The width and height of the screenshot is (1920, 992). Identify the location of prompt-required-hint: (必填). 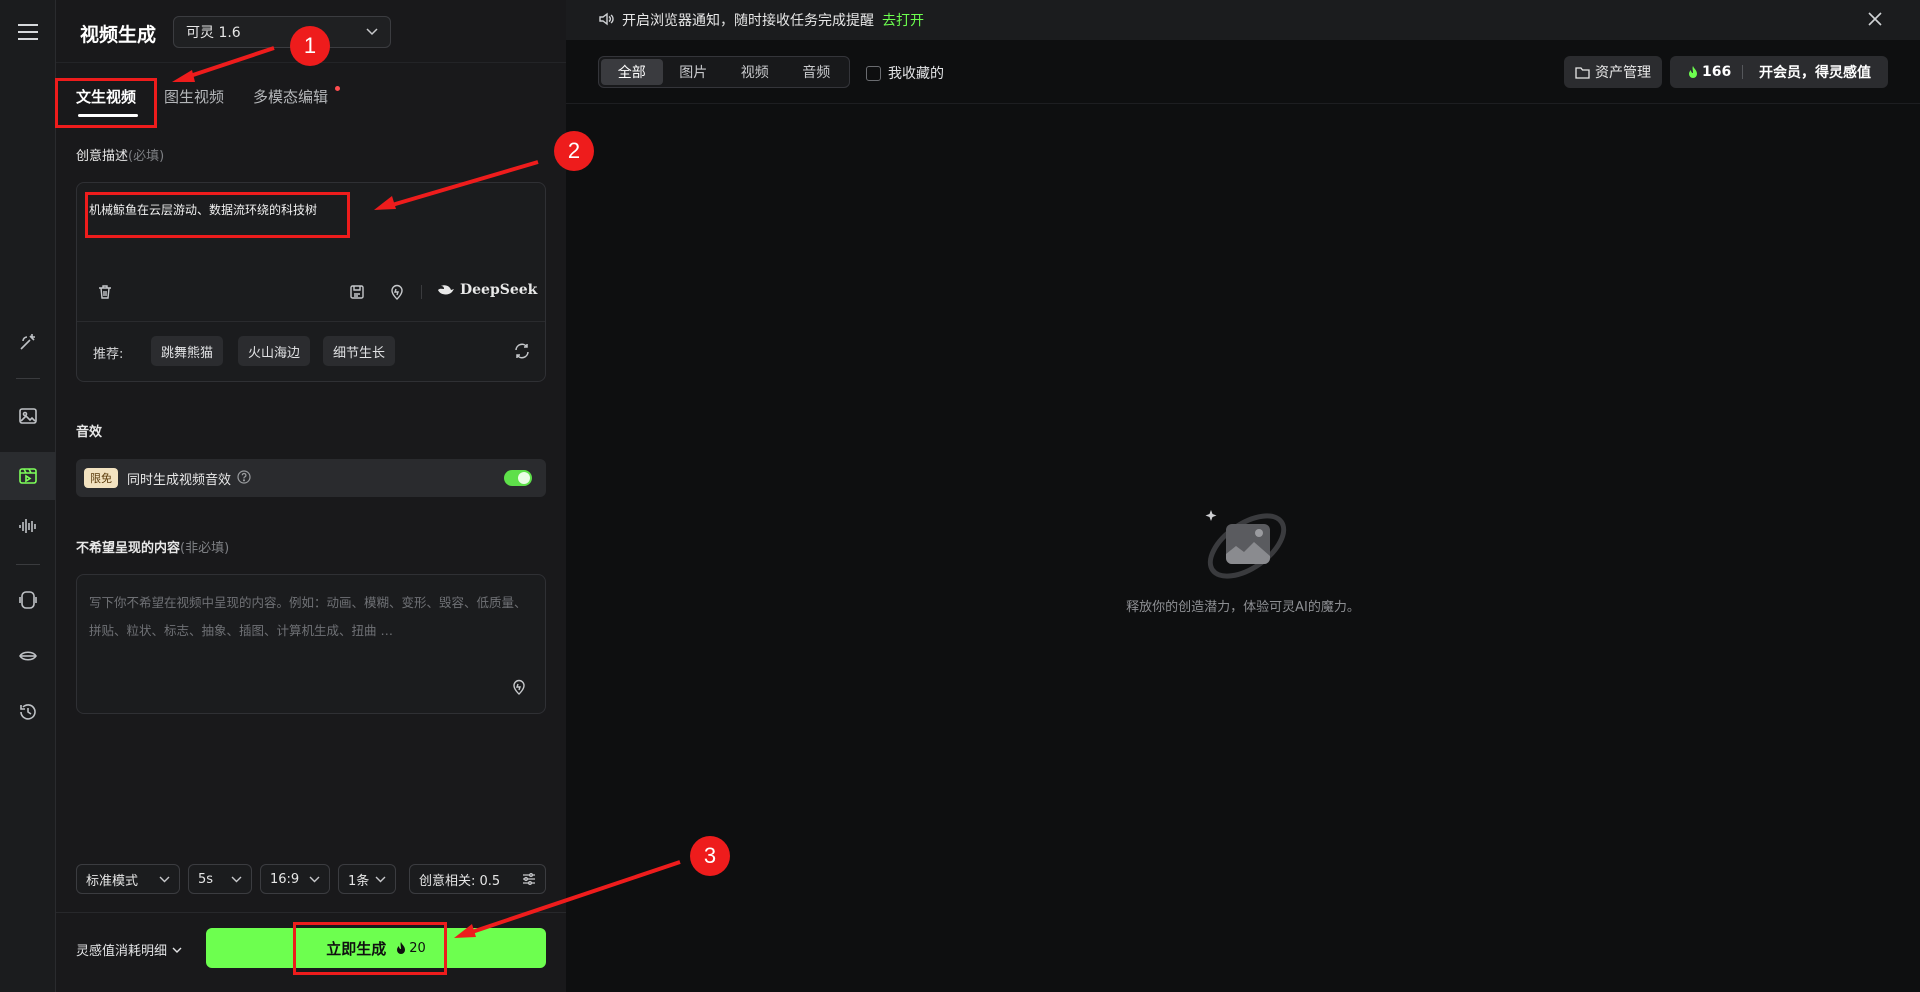
(146, 156).